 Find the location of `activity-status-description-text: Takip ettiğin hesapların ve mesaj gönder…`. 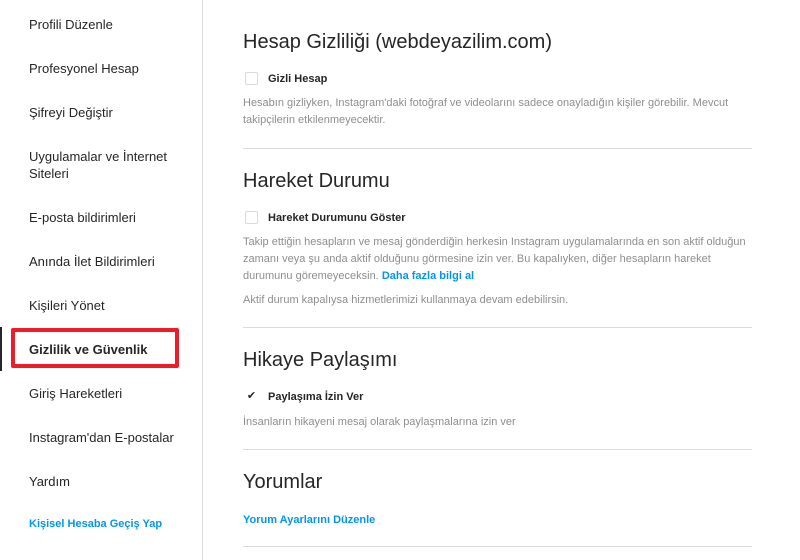

activity-status-description-text: Takip ettiğin hesapların ve mesaj gönder… is located at coordinates (494, 259).